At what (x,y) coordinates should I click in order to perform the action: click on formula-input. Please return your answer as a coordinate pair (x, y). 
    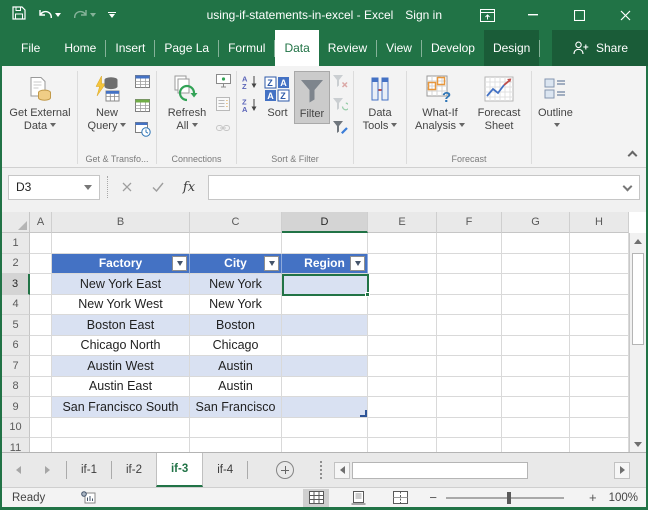
    Looking at the image, I should click on (424, 187).